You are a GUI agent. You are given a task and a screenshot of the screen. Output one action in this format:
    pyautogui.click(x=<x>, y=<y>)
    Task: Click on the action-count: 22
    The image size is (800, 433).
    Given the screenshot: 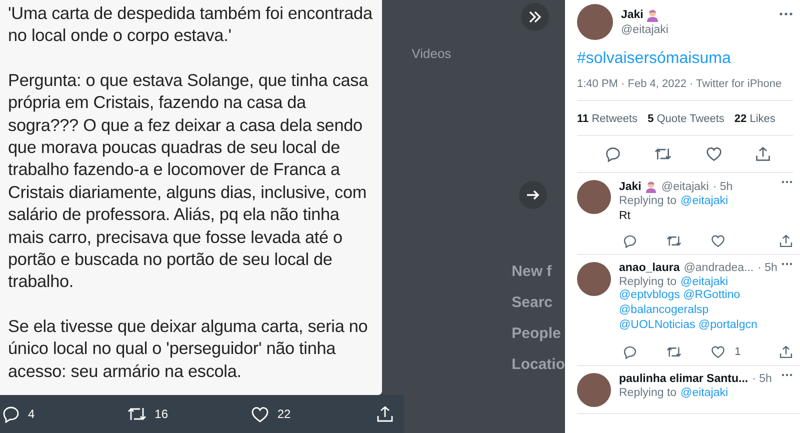 What is the action you would take?
    pyautogui.click(x=284, y=414)
    